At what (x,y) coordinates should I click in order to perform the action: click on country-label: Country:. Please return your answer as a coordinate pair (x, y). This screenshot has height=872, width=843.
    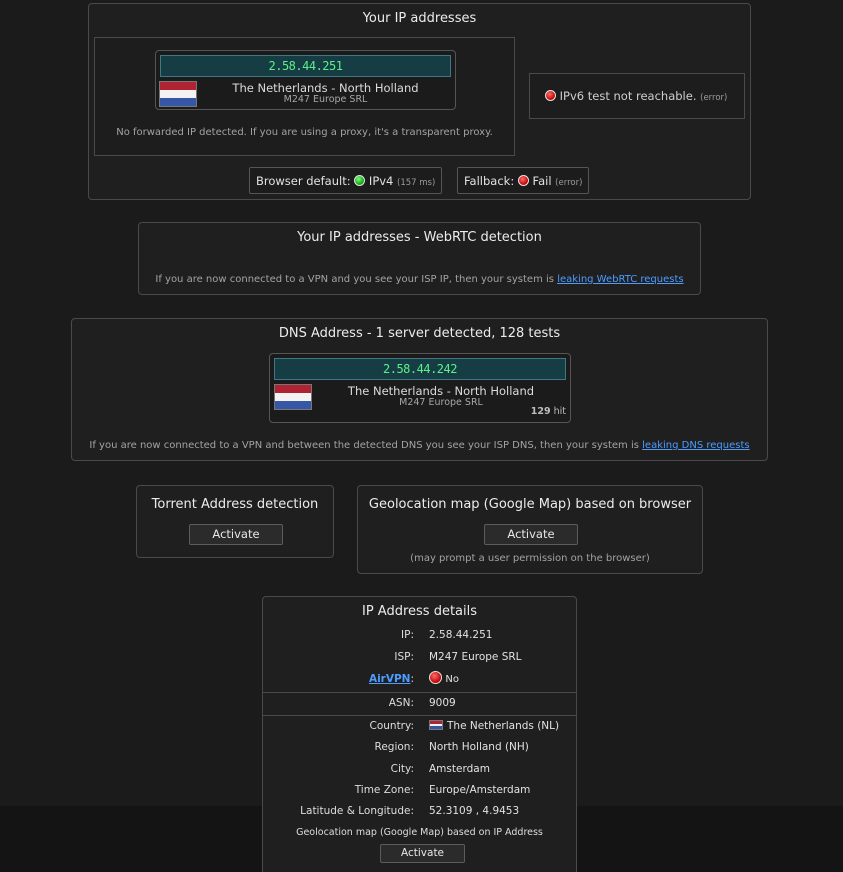
    Looking at the image, I should click on (392, 726).